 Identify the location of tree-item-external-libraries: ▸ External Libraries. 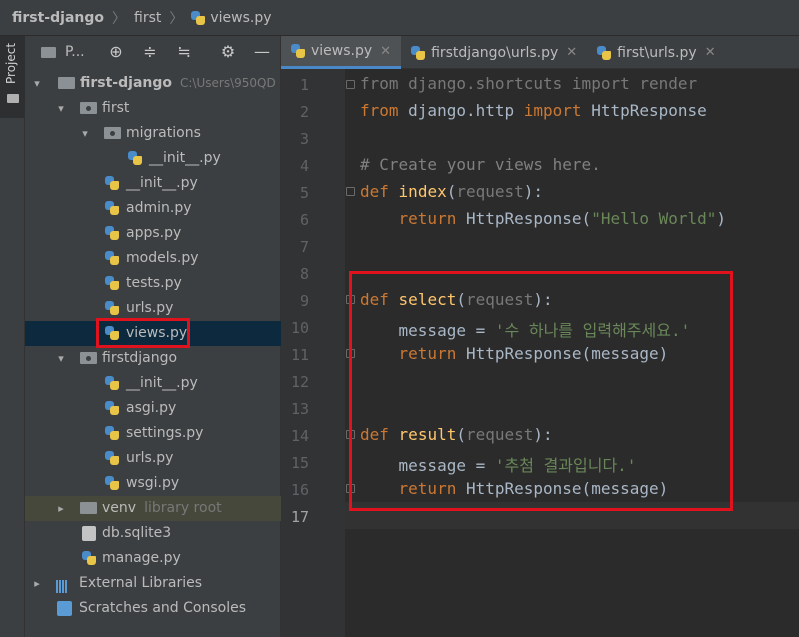
(153, 583).